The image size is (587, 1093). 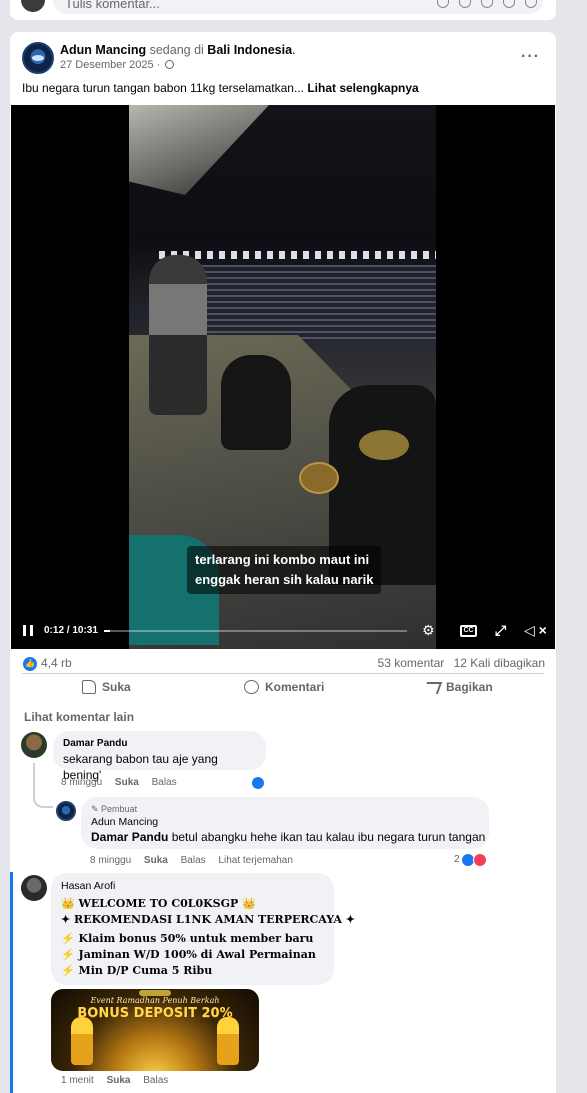 I want to click on post-actions: Suka Komentari Bagikan, so click(x=283, y=687).